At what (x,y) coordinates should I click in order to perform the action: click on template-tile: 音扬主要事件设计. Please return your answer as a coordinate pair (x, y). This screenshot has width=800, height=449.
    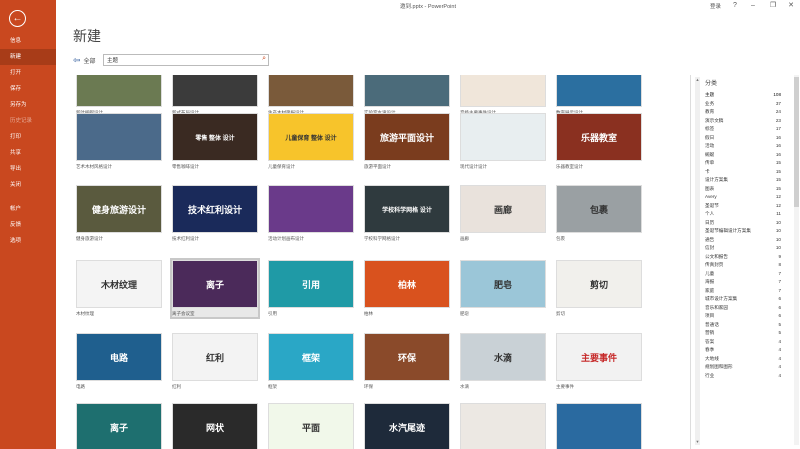
    Looking at the image, I should click on (503, 95).